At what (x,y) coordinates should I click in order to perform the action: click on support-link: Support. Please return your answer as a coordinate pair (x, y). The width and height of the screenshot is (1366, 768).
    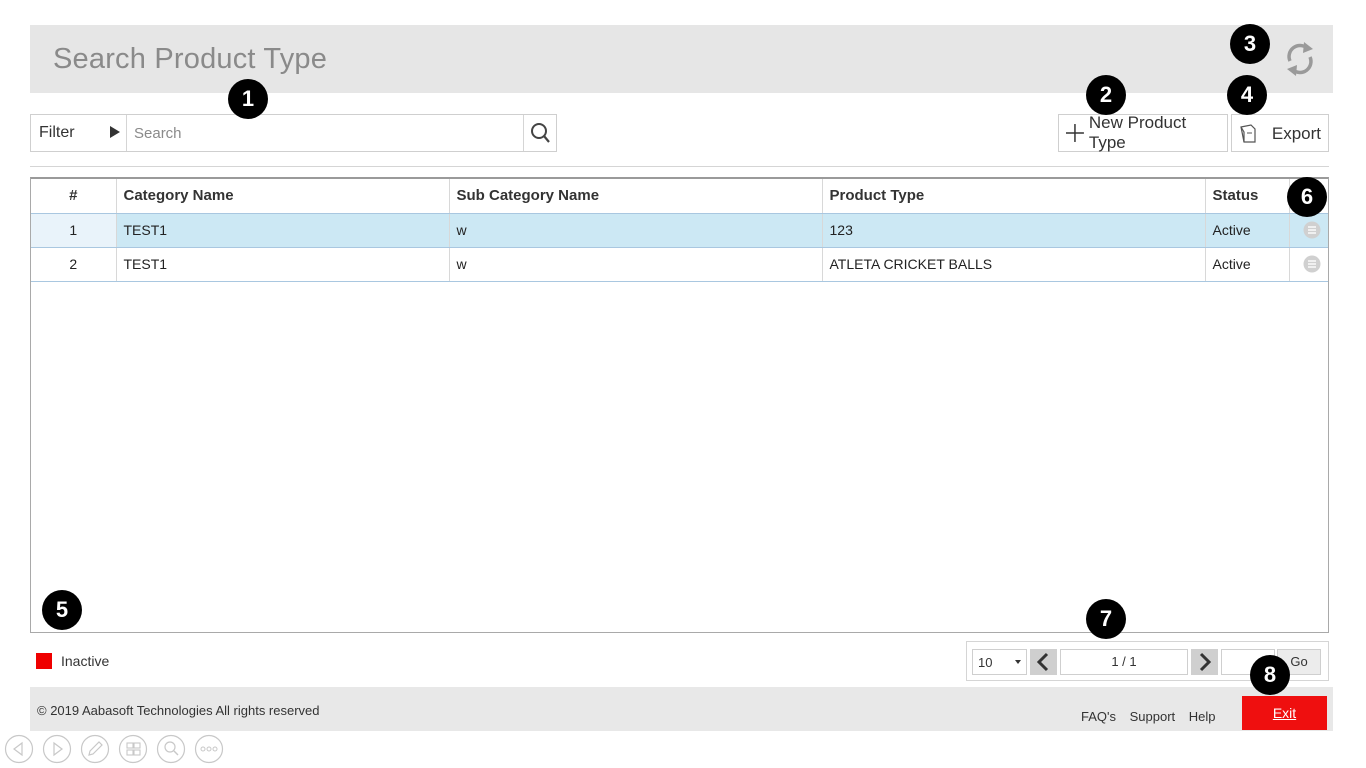
    Looking at the image, I should click on (1153, 716).